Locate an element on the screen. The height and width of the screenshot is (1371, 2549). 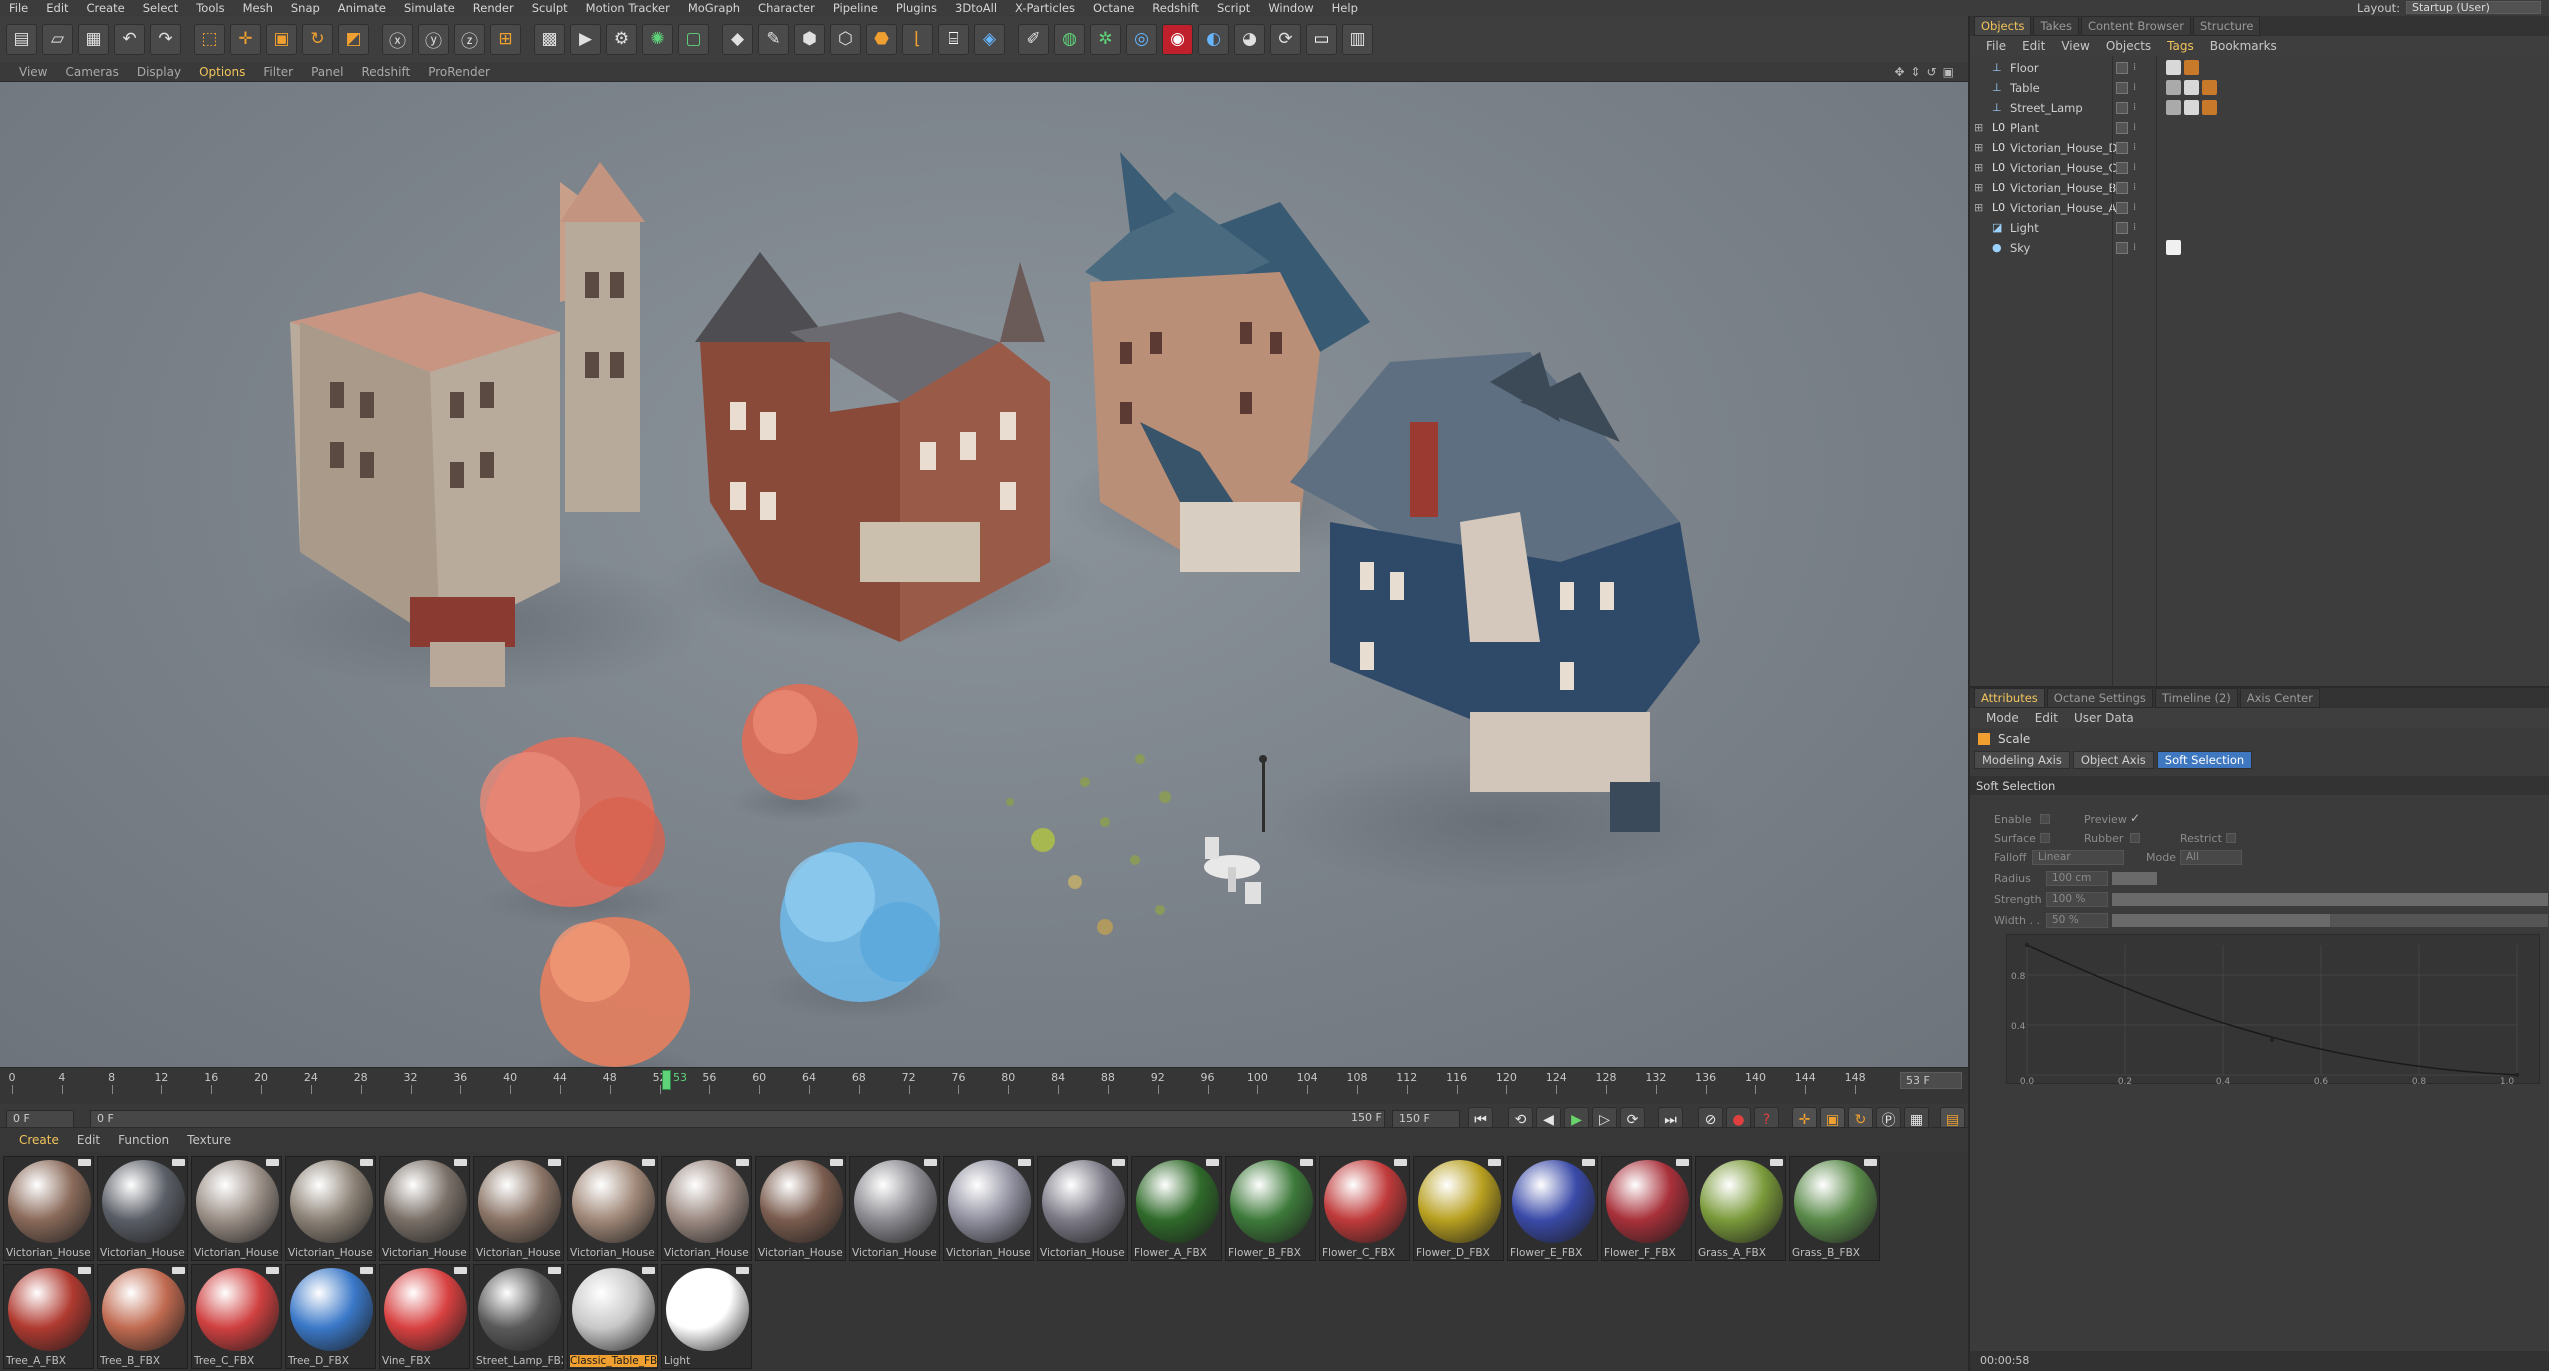
viewport-menu-redshift: Redshift is located at coordinates (385, 72).